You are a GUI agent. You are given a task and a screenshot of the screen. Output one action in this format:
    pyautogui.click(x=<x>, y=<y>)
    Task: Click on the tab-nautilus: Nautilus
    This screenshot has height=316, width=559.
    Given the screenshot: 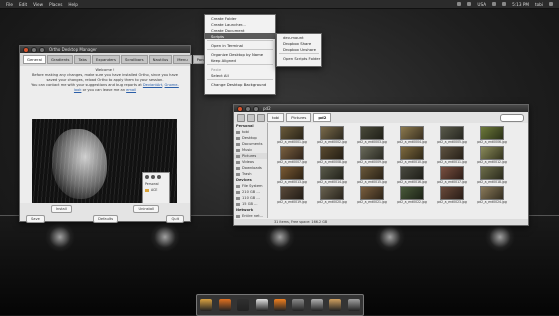 What is the action you would take?
    pyautogui.click(x=160, y=59)
    